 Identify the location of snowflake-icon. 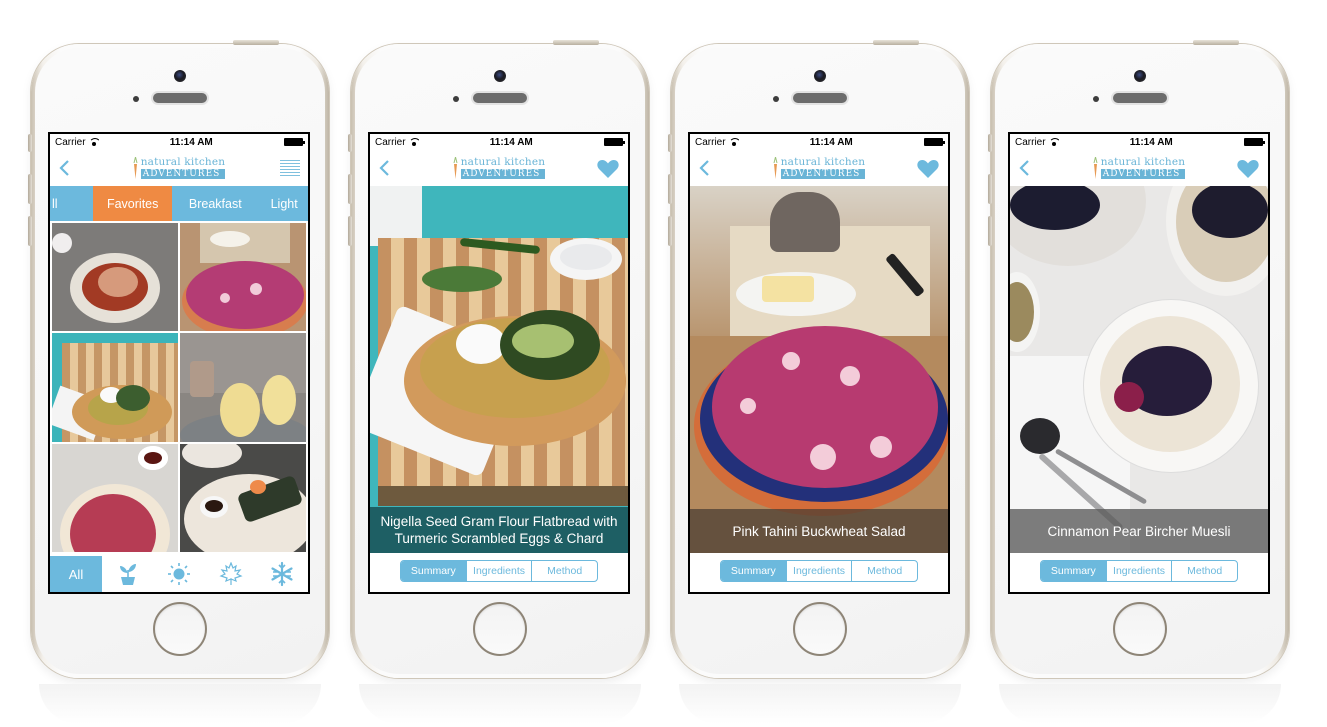
(282, 574).